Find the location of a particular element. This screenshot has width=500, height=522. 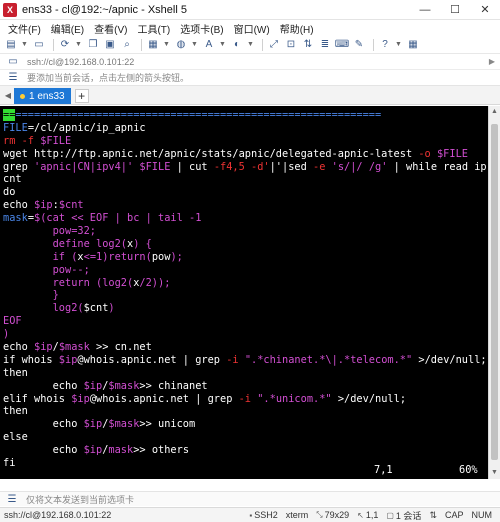

maximize-button: ☐ is located at coordinates (455, 10).